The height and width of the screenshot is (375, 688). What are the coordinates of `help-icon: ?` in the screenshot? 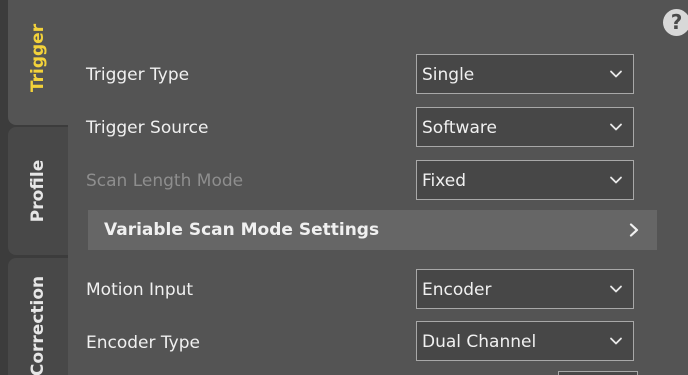 It's located at (675, 22).